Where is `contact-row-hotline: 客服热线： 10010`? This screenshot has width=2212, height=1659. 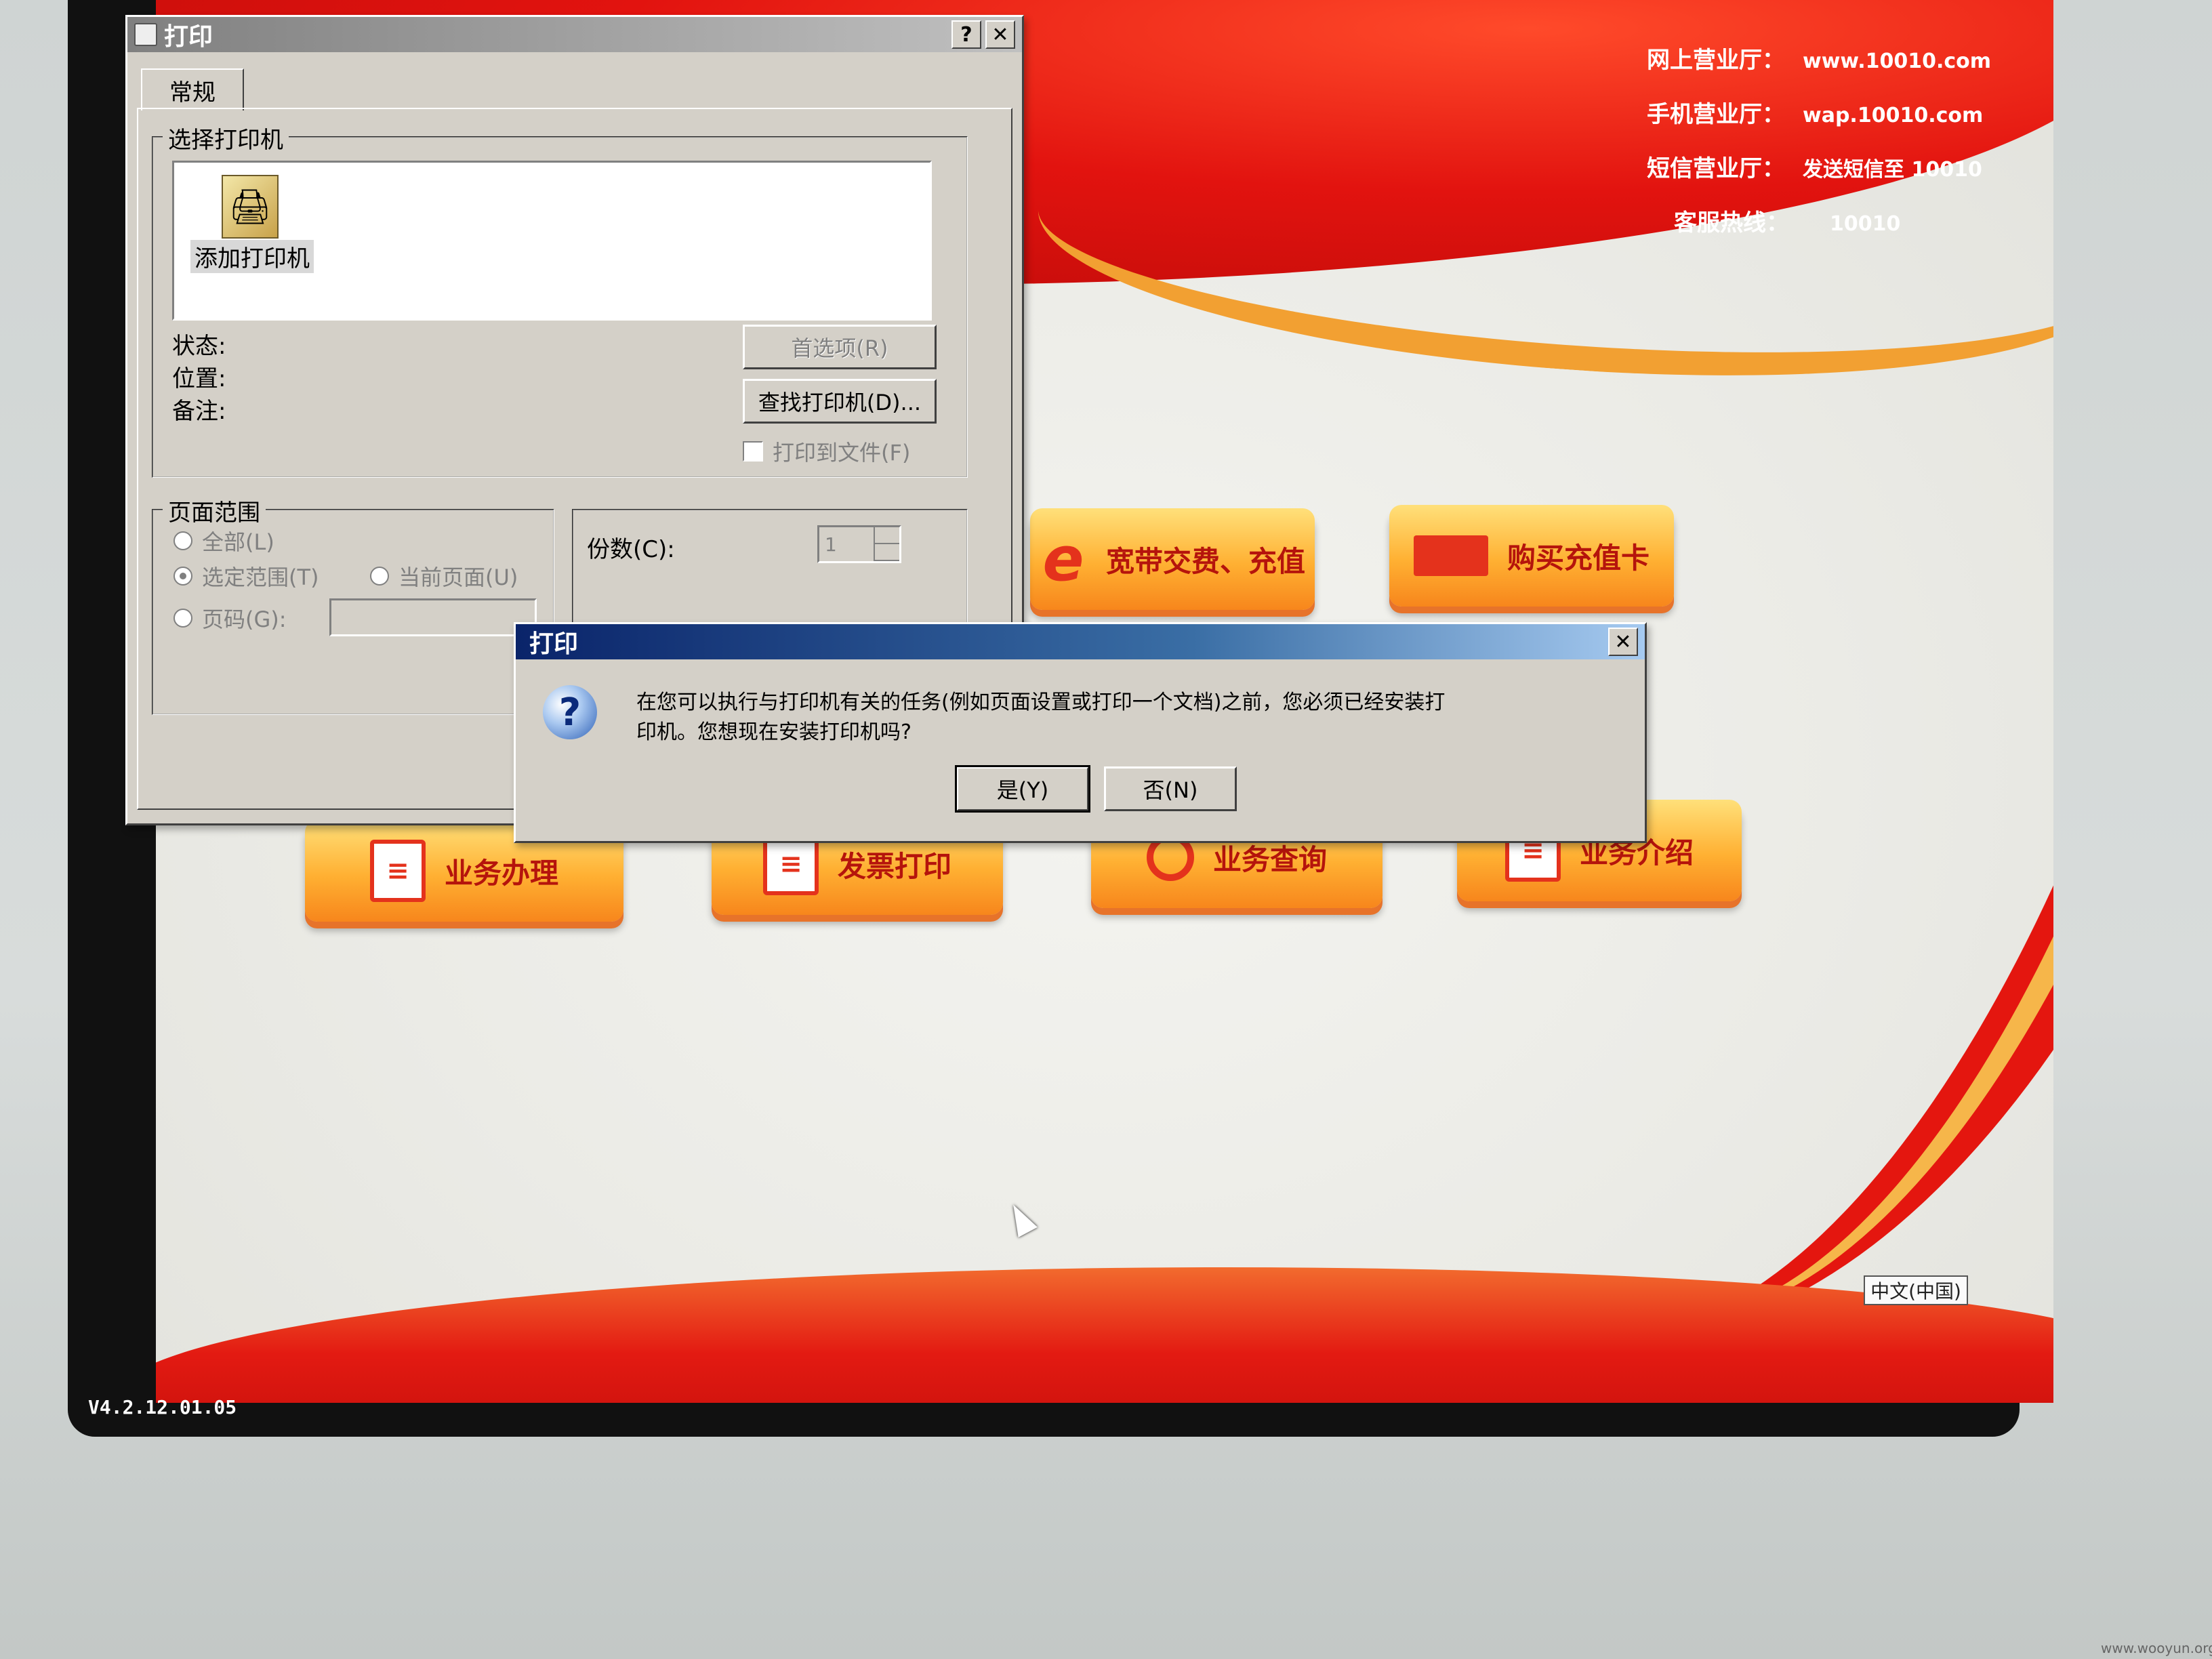 contact-row-hotline: 客服热线： 10010 is located at coordinates (1850, 224).